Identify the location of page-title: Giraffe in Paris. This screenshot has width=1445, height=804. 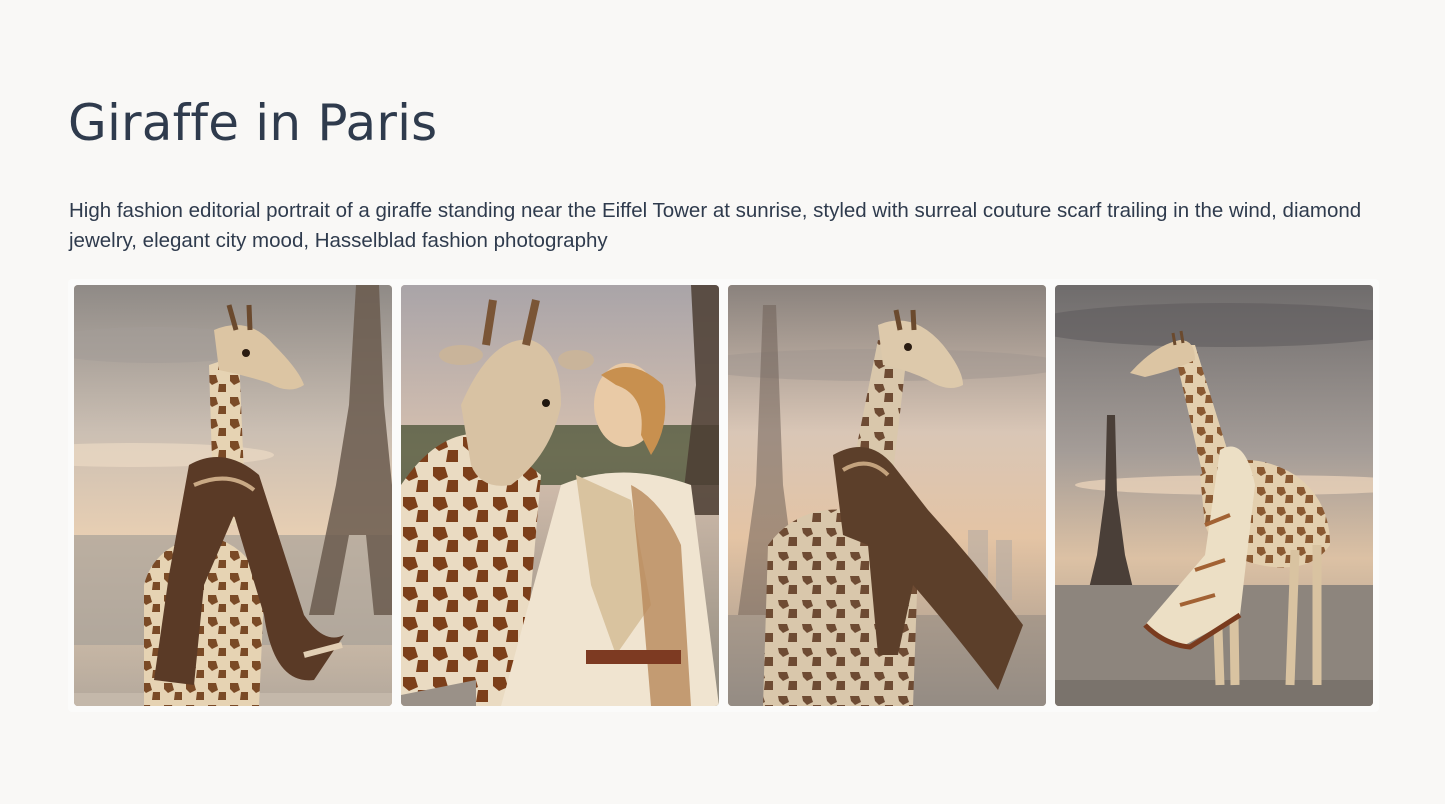
(253, 123).